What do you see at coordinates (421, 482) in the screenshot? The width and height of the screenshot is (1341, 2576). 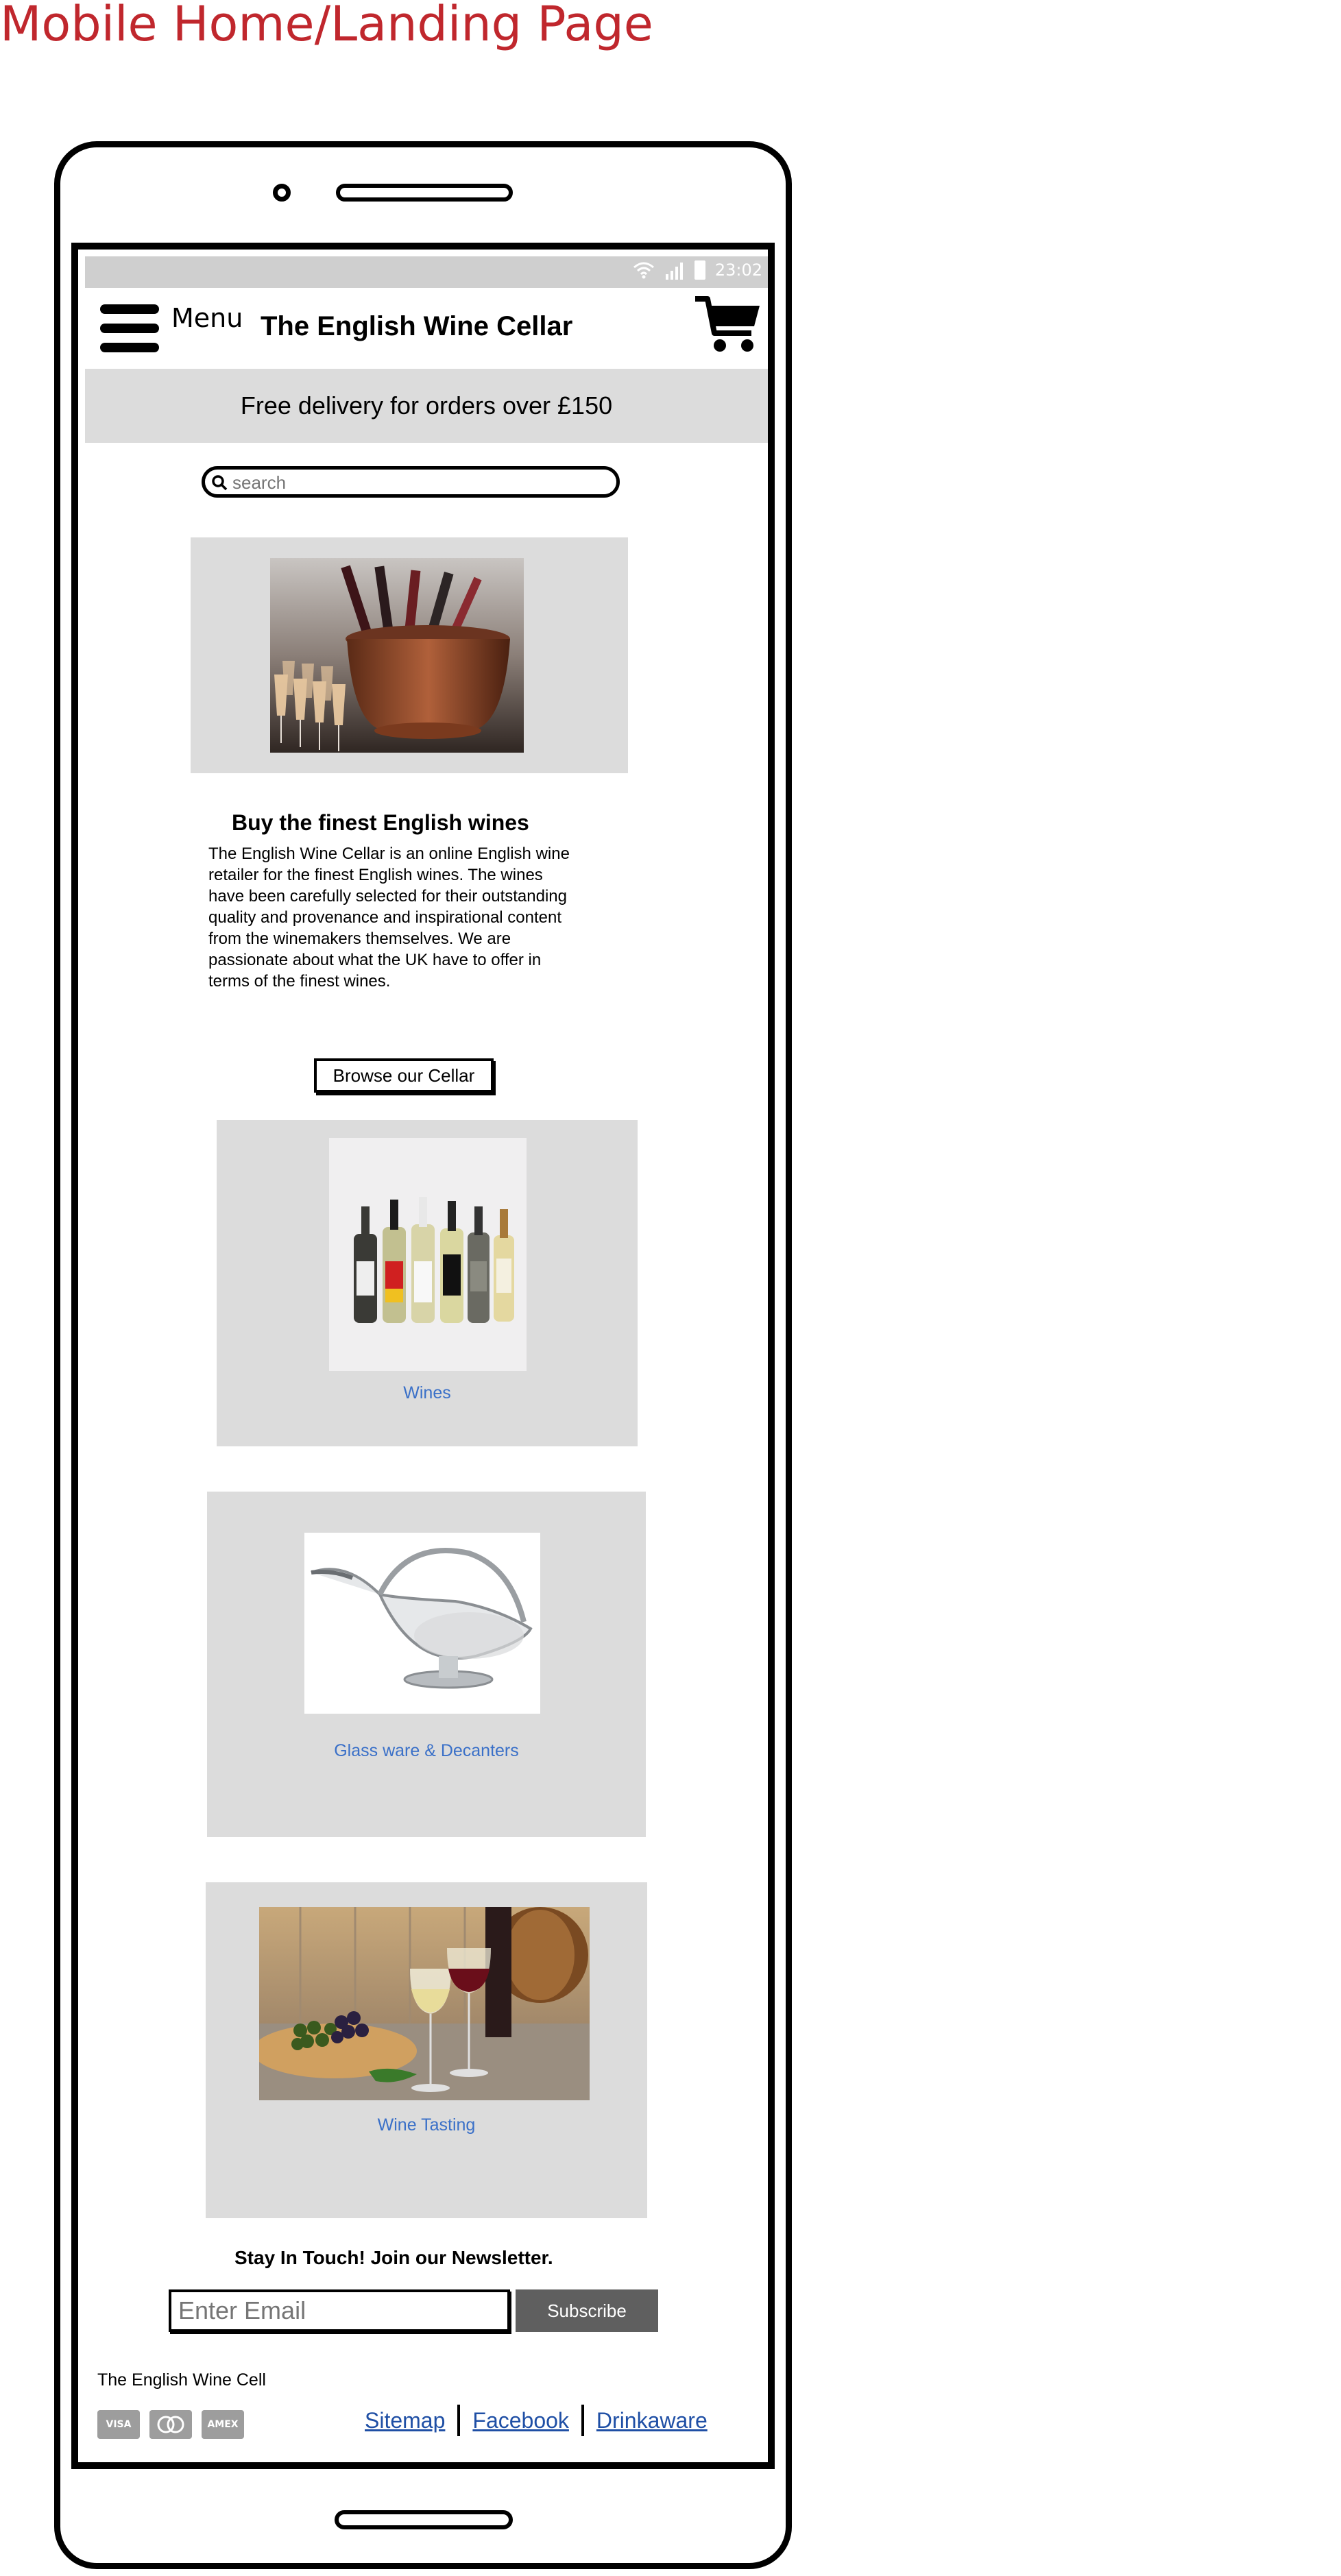 I see `search-input` at bounding box center [421, 482].